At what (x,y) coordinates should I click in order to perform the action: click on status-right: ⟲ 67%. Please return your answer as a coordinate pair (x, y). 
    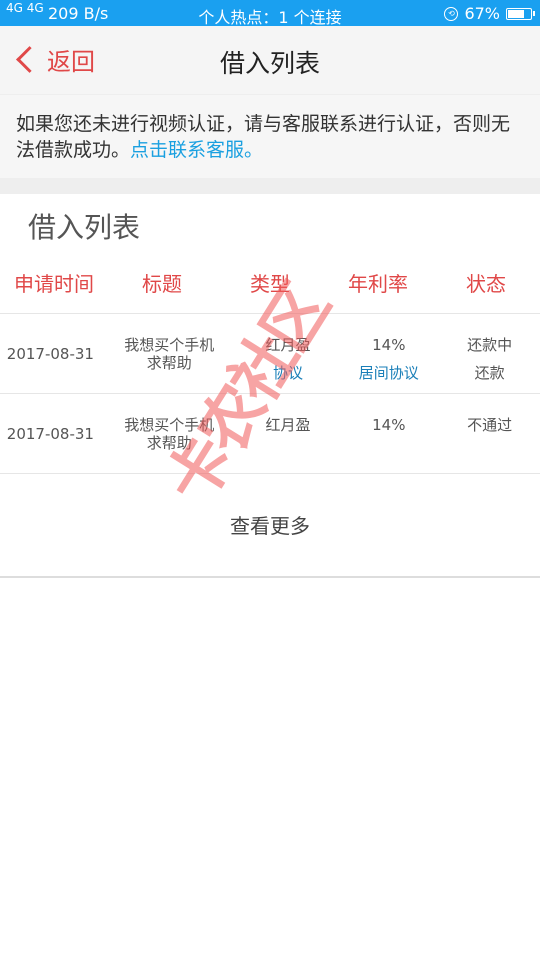
    Looking at the image, I should click on (489, 13).